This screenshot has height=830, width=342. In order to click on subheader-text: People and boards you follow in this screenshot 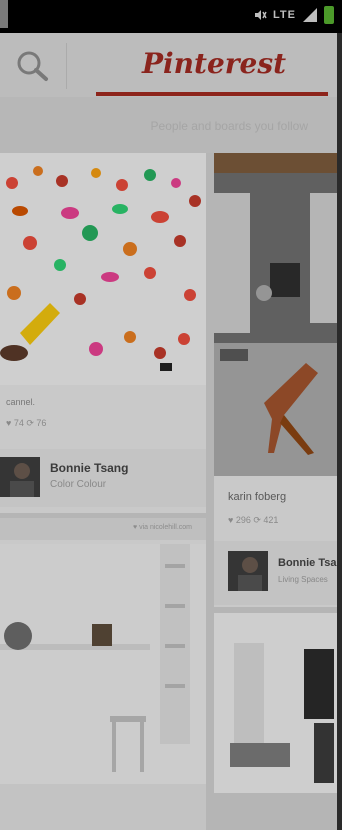, I will do `click(229, 126)`.